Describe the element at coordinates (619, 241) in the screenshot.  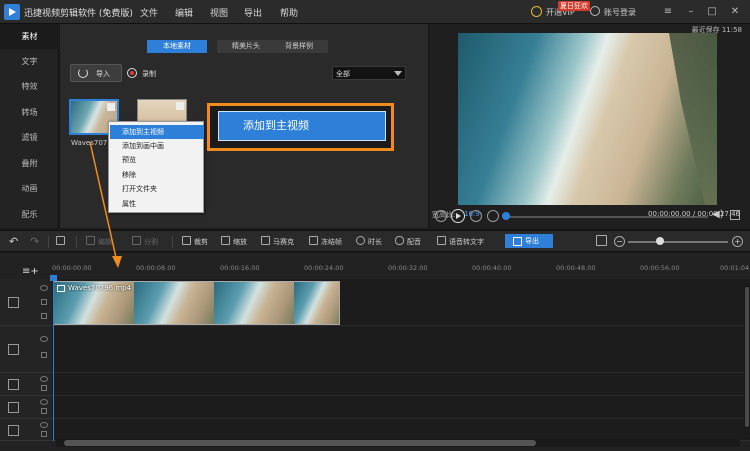
I see `zoom-out-icon: −` at that location.